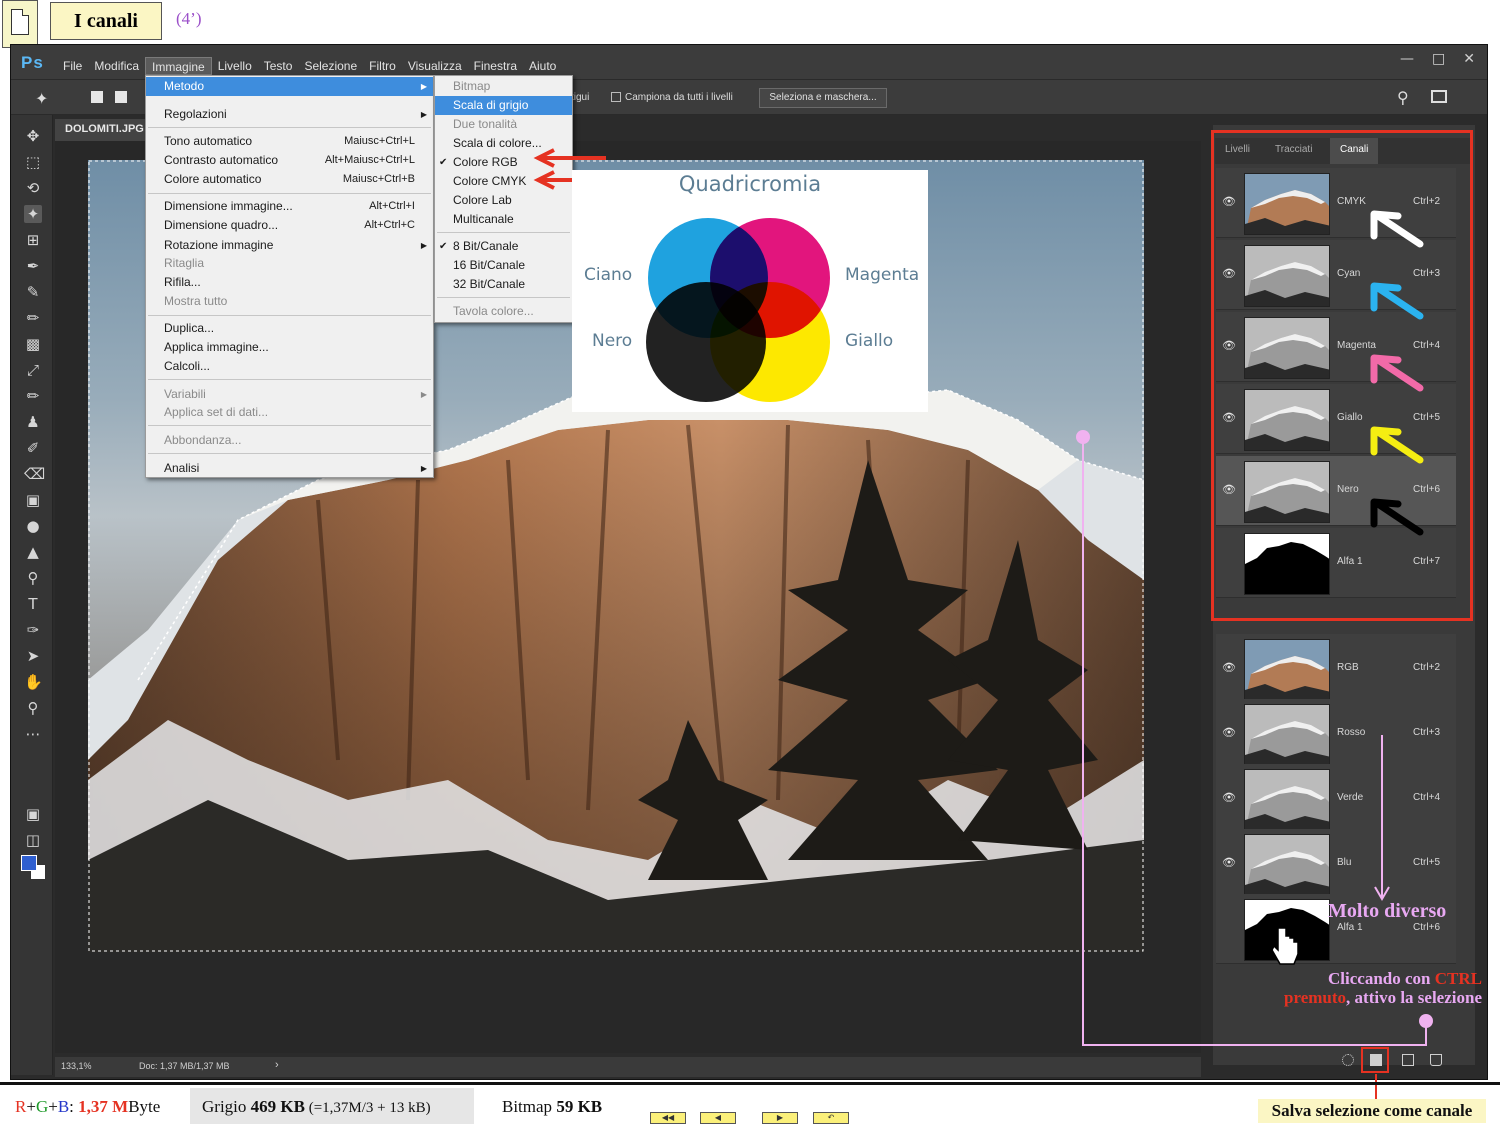 This screenshot has height=1125, width=1500. I want to click on next-slide-button: ▶, so click(780, 1118).